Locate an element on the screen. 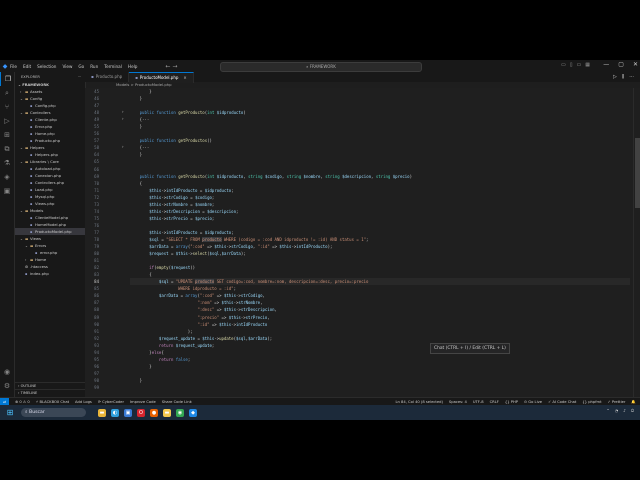  tab-producto-php: ▪ Producto.php is located at coordinates (107, 77).